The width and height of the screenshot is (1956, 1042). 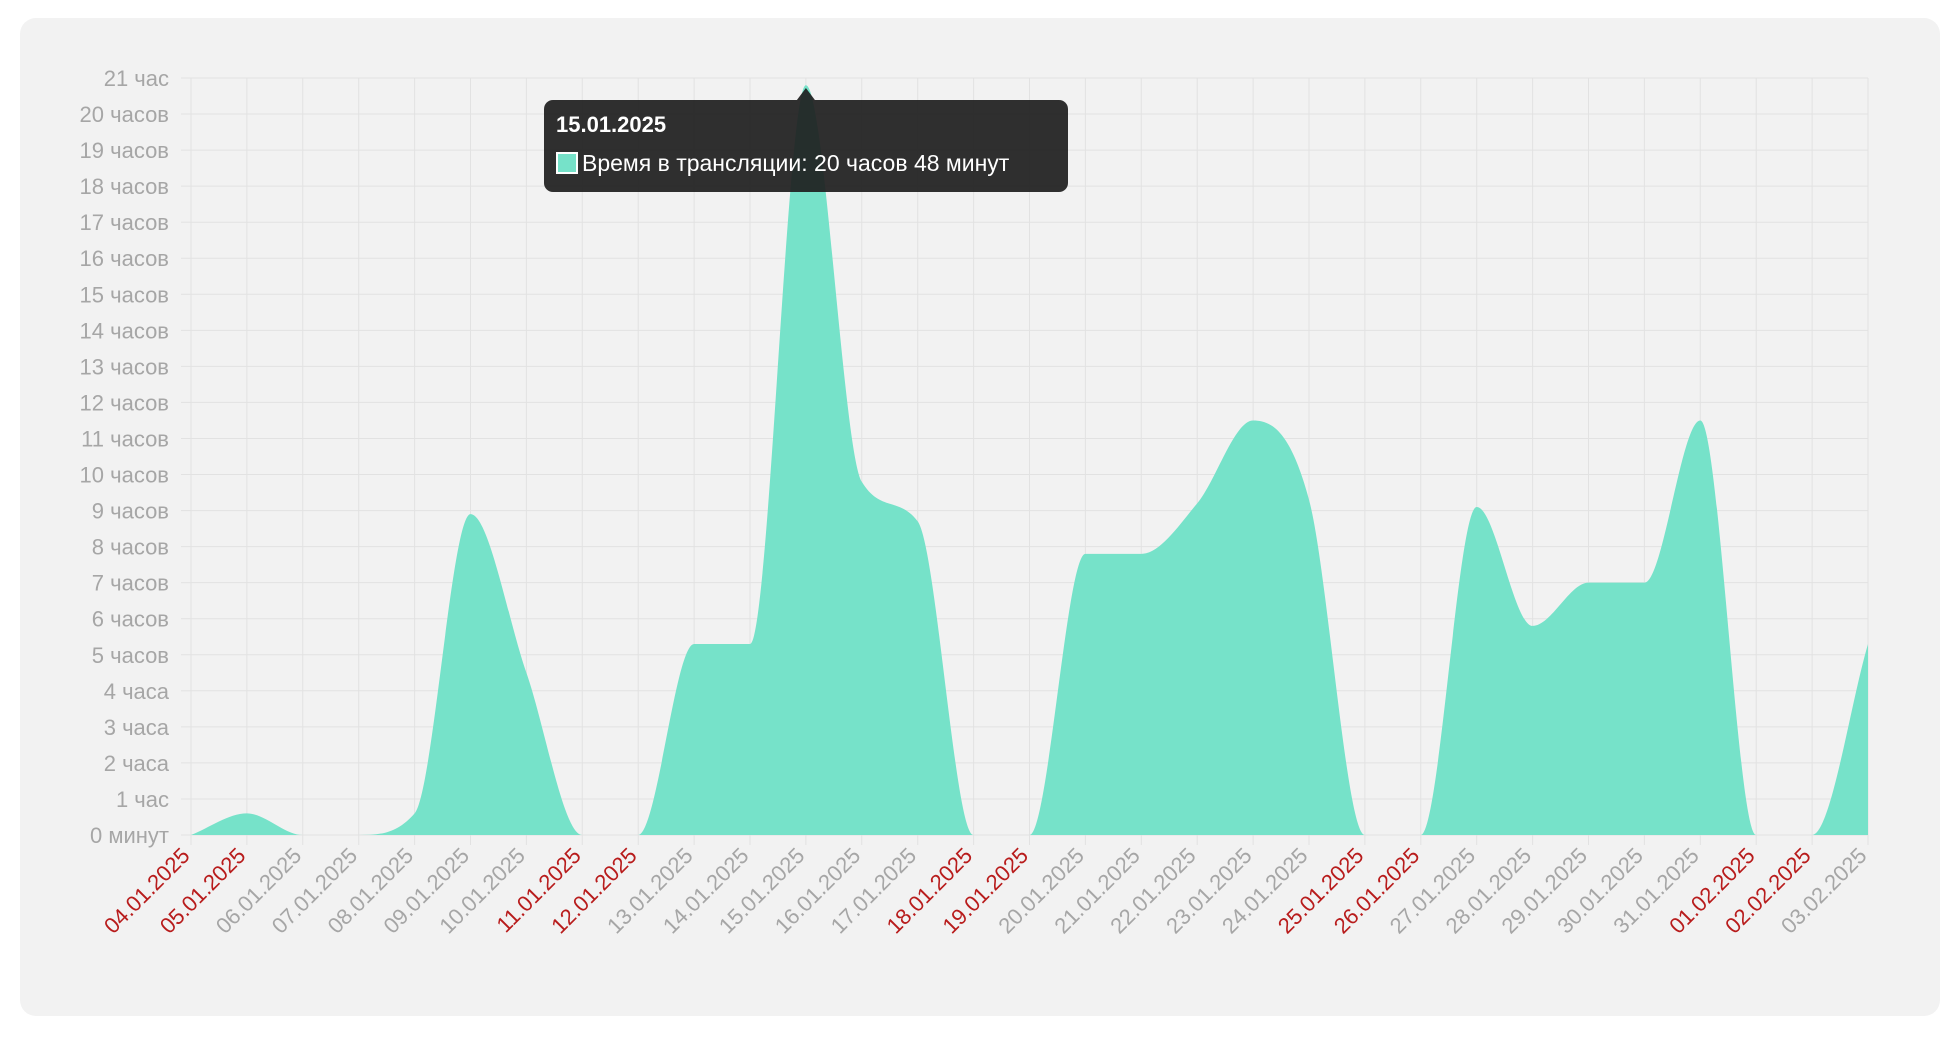 What do you see at coordinates (124, 114) in the screenshot?
I see `y-tick-label: 20 часов` at bounding box center [124, 114].